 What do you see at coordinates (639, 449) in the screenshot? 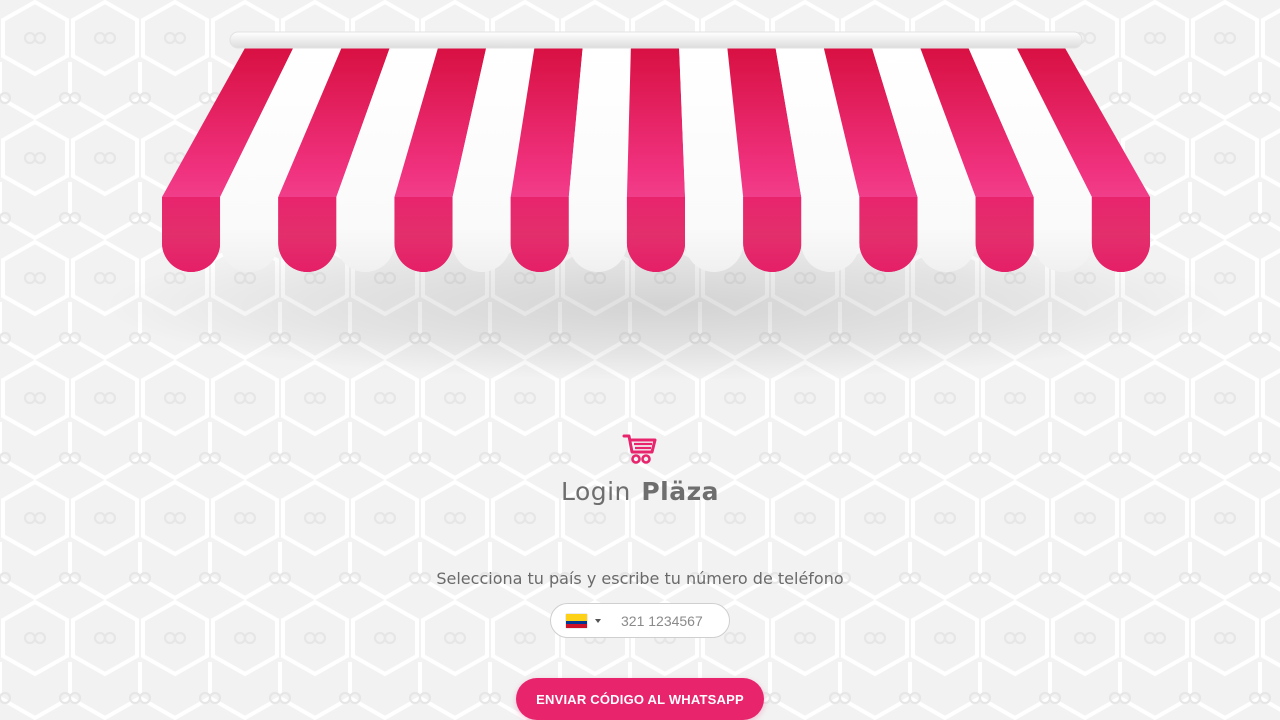
I see `shopping-cart-icon` at bounding box center [639, 449].